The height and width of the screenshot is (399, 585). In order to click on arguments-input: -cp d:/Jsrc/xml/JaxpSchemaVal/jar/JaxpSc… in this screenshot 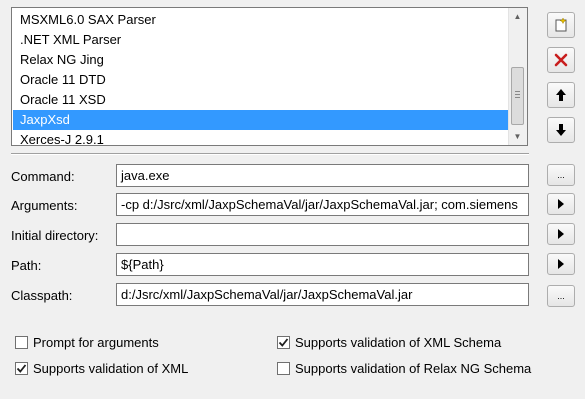, I will do `click(322, 204)`.